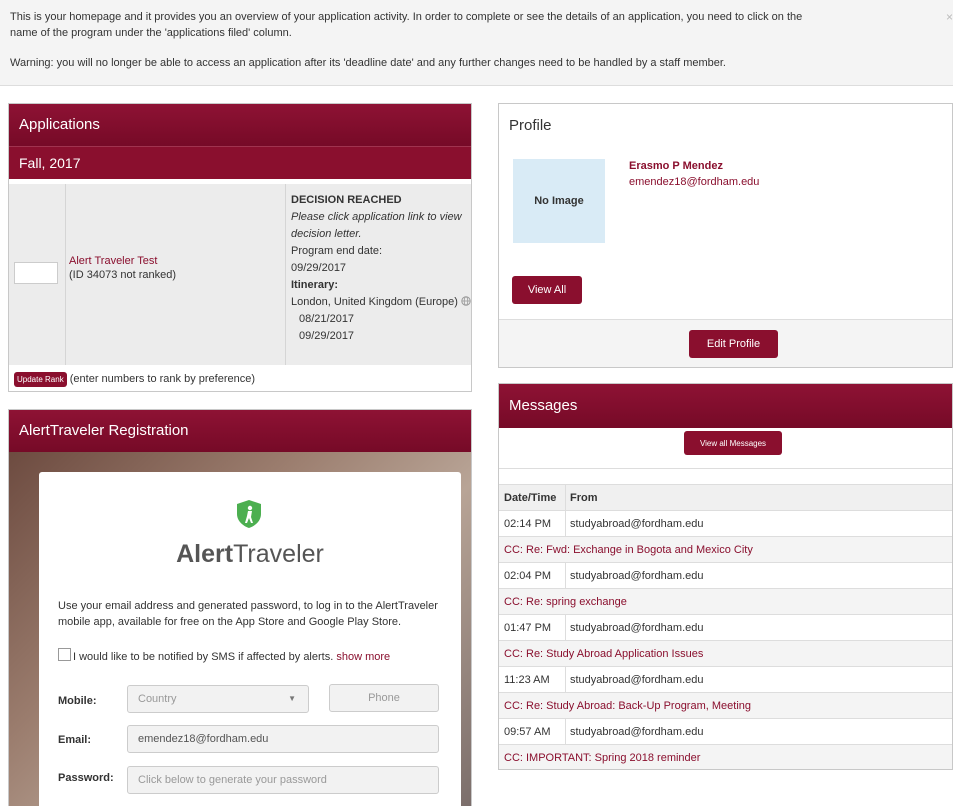  I want to click on table-row: 11:23 AM studyabroad@fordham.edu, so click(725, 679).